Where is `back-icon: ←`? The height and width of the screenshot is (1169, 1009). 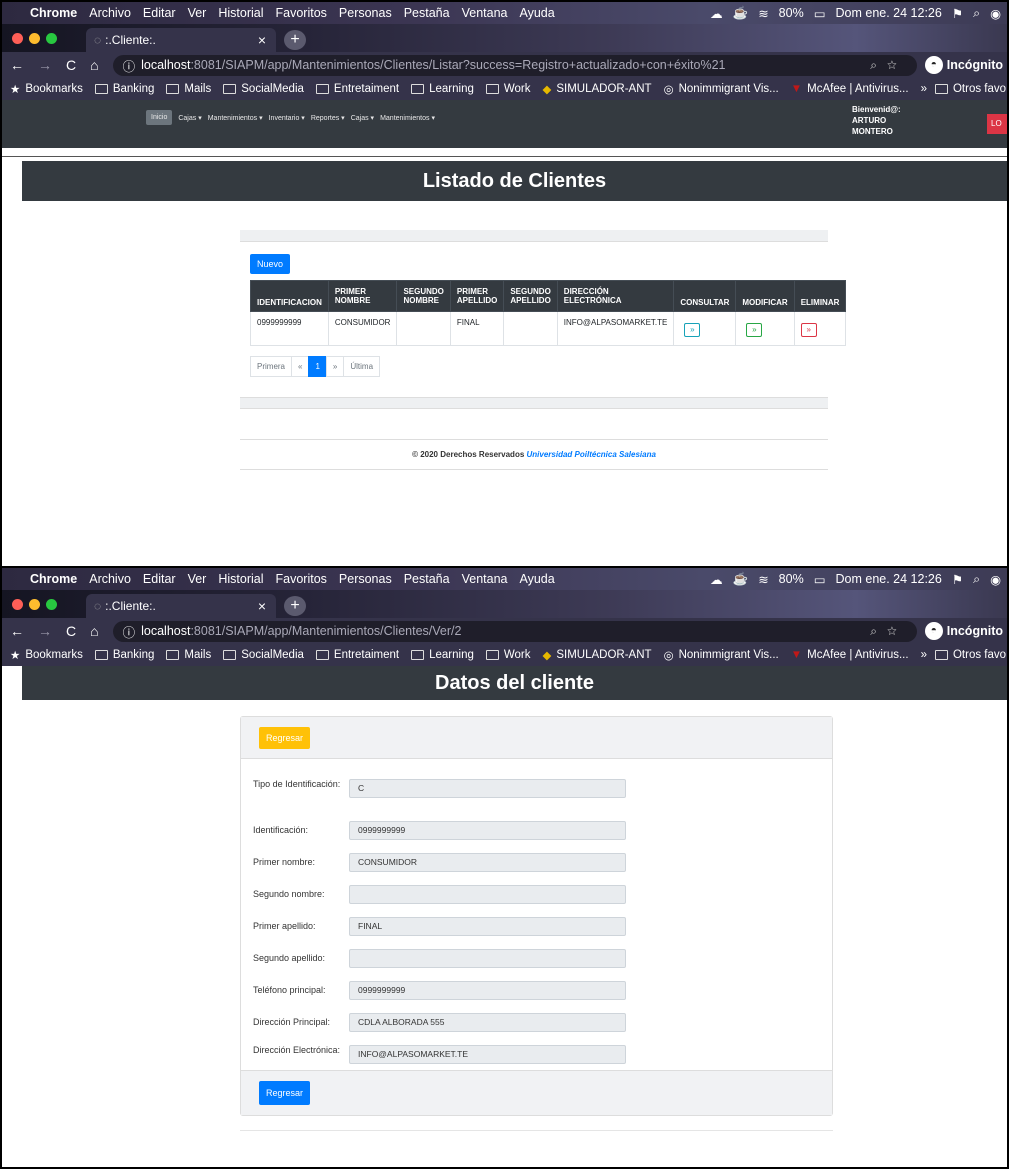 back-icon: ← is located at coordinates (17, 65).